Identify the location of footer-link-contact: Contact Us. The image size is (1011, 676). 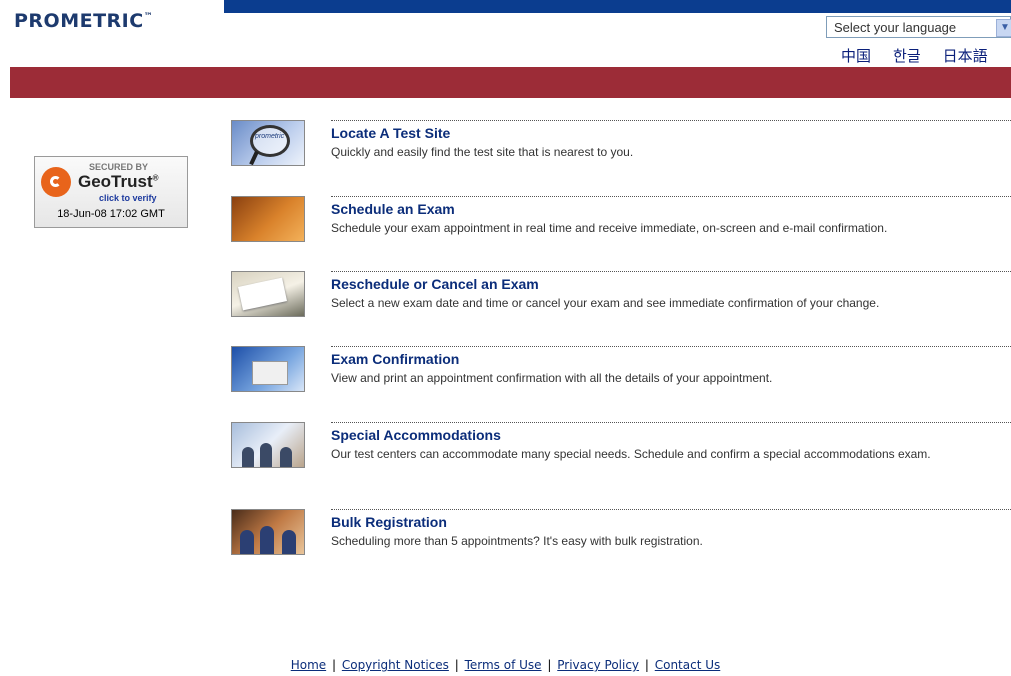
(688, 665).